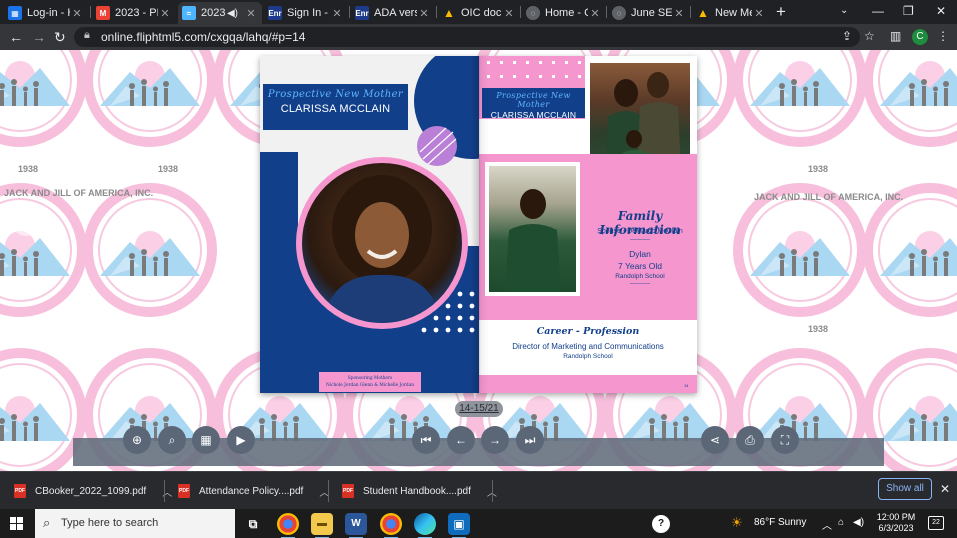 The image size is (957, 538). I want to click on flipbook-icon: ≈, so click(189, 13).